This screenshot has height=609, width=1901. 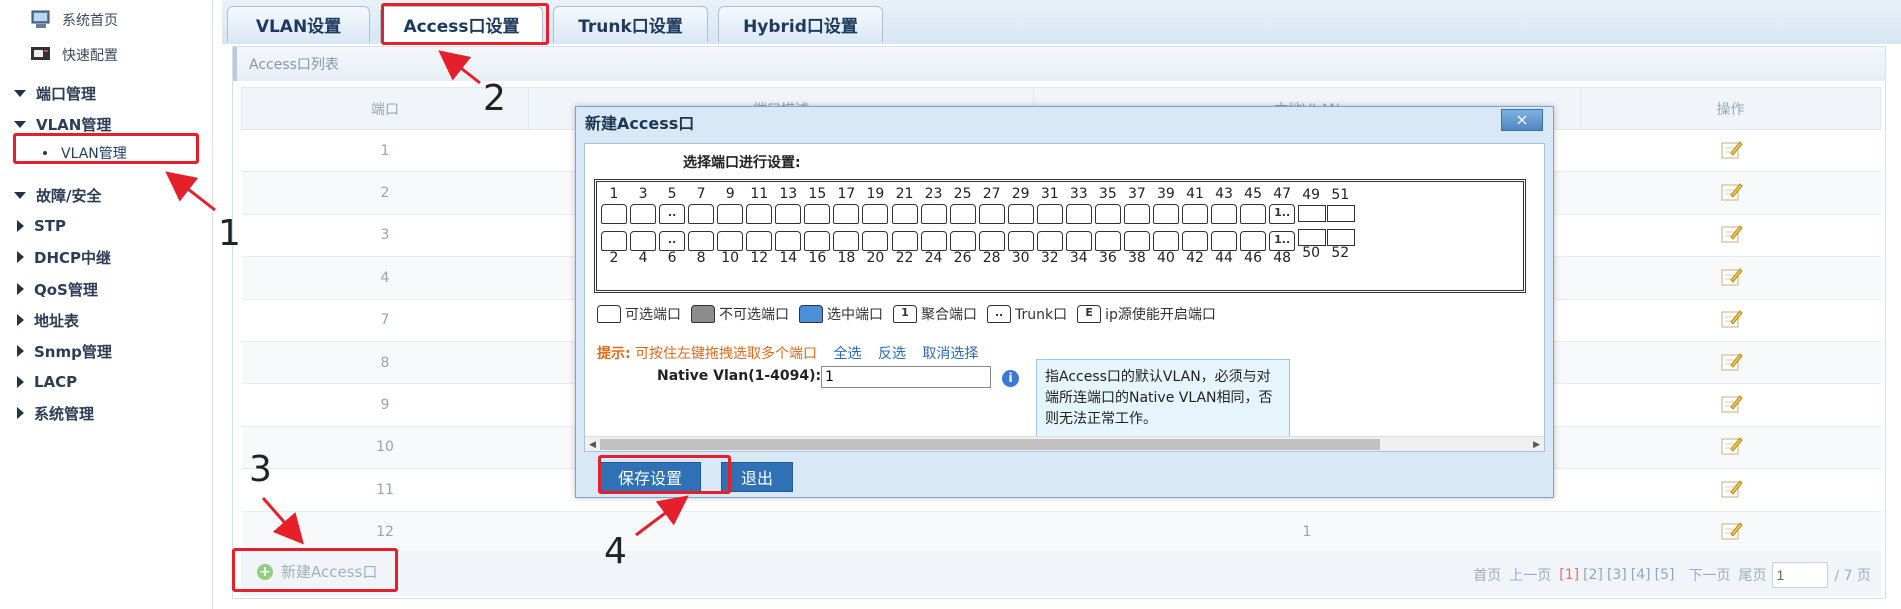 What do you see at coordinates (494, 98) in the screenshot?
I see `annotation-number-2: 2` at bounding box center [494, 98].